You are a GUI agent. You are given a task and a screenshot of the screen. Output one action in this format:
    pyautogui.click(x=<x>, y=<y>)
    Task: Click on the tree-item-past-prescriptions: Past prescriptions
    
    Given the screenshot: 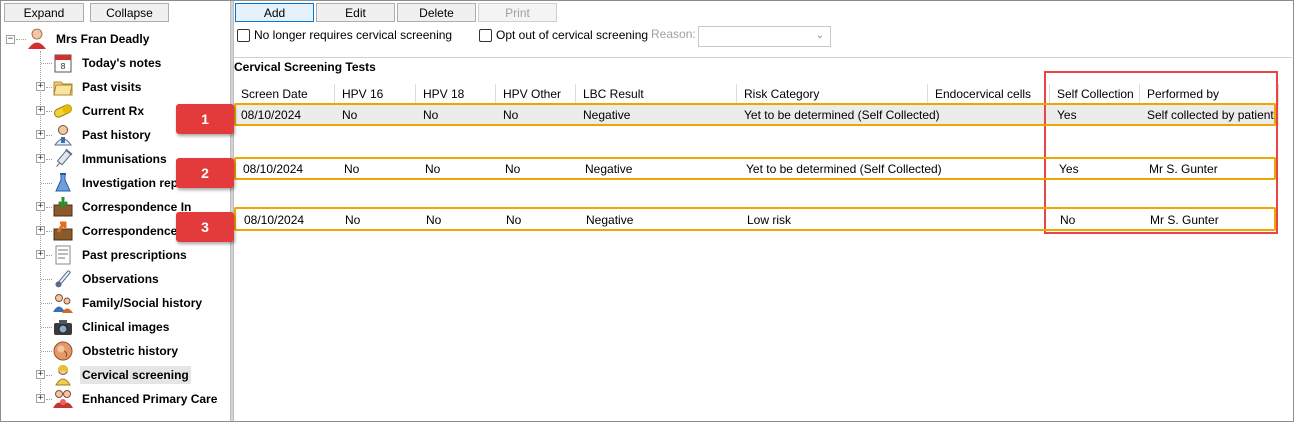 What is the action you would take?
    pyautogui.click(x=120, y=255)
    